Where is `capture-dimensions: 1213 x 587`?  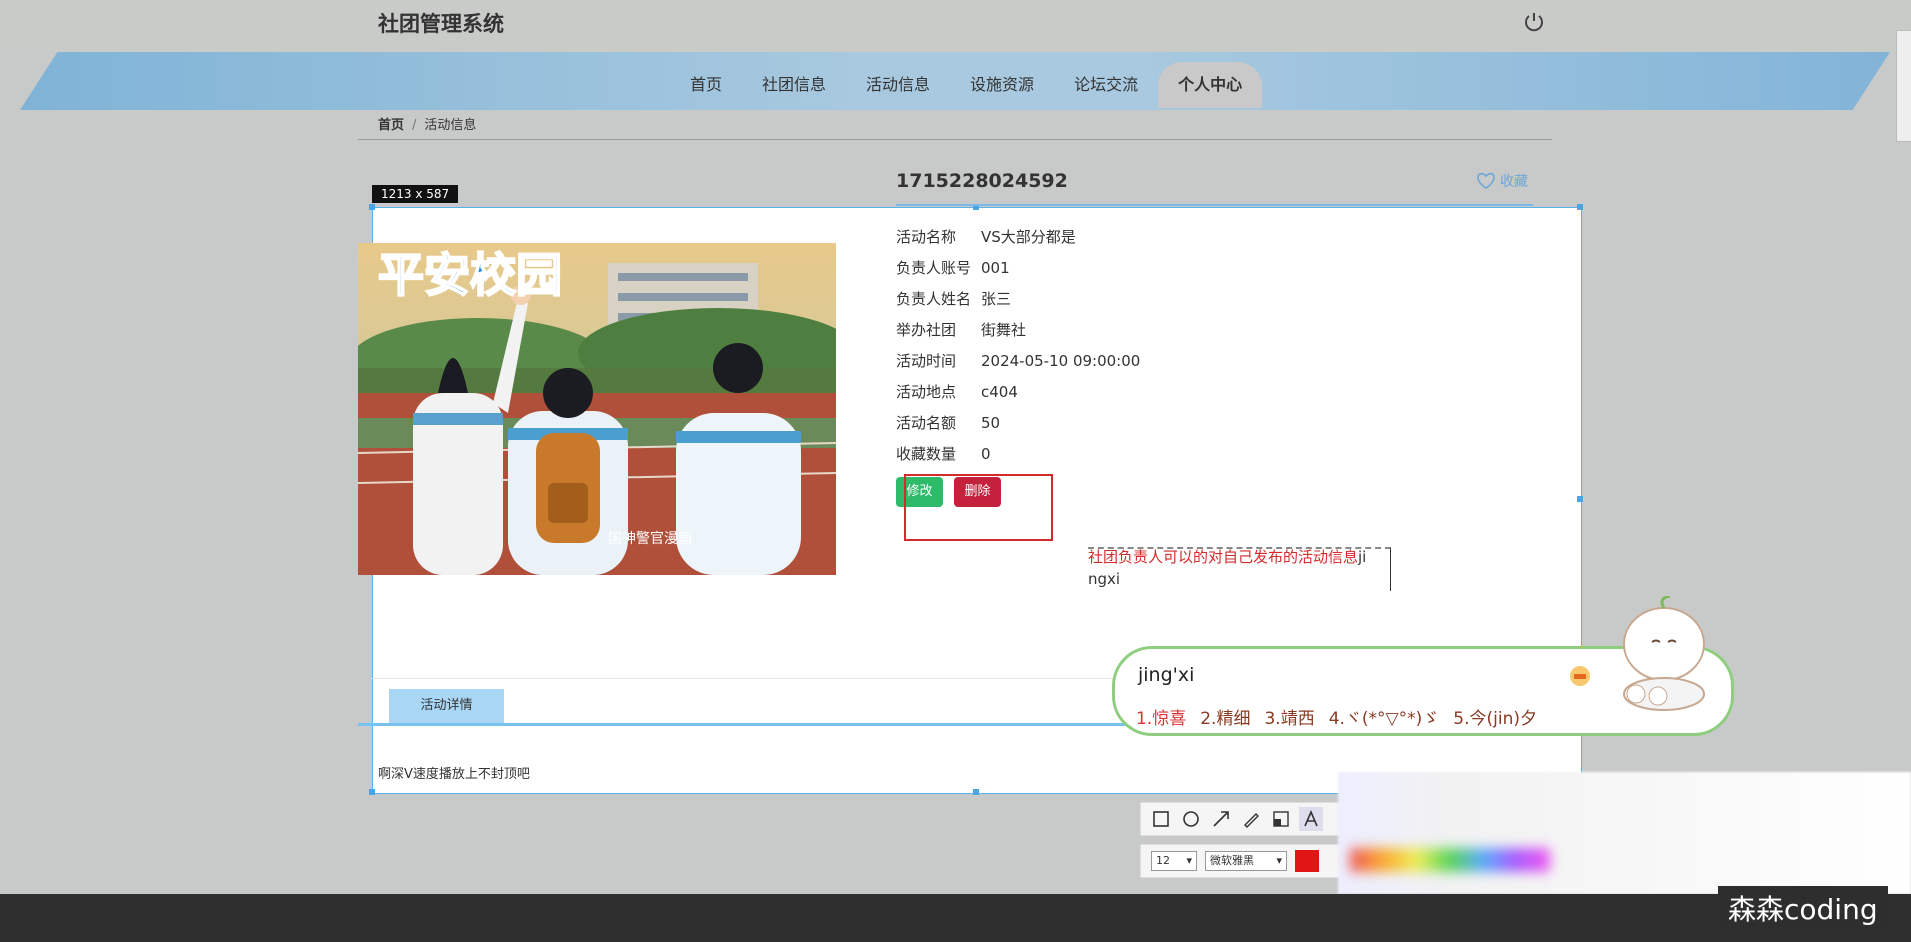
capture-dimensions: 1213 x 587 is located at coordinates (415, 194).